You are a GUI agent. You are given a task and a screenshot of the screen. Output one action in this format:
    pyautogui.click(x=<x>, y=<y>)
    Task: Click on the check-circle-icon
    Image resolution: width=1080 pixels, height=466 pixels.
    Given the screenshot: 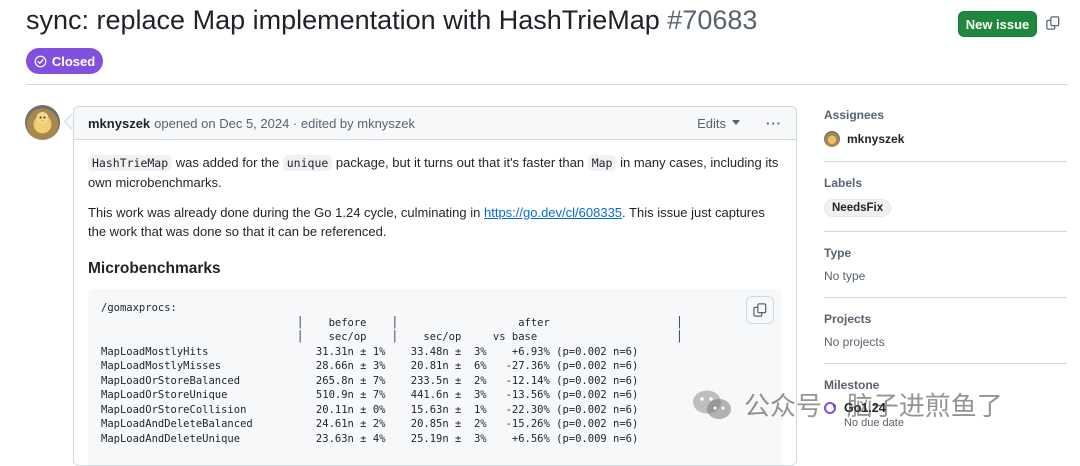 What is the action you would take?
    pyautogui.click(x=40, y=61)
    